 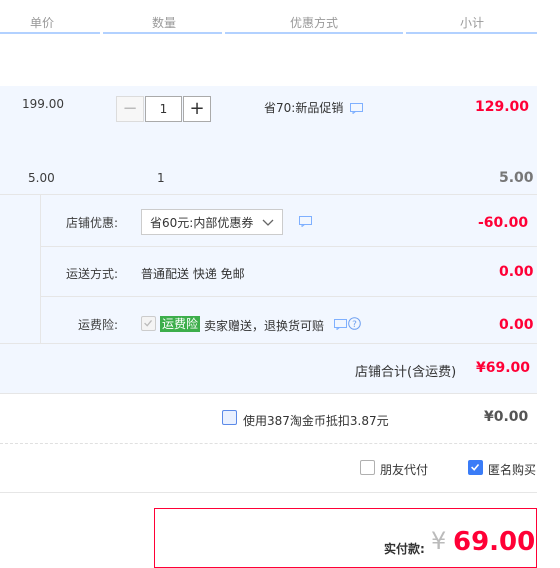 I want to click on shop-total-amount: ¥69.00, so click(x=503, y=368).